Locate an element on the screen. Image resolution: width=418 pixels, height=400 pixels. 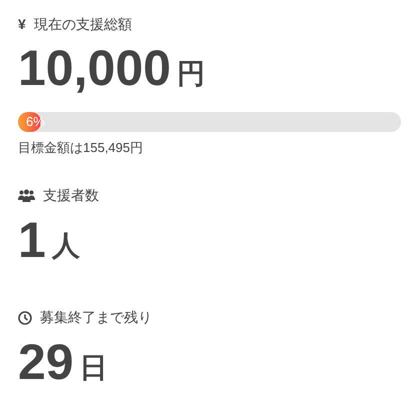
stat-value: 10,000 is located at coordinates (94, 68).